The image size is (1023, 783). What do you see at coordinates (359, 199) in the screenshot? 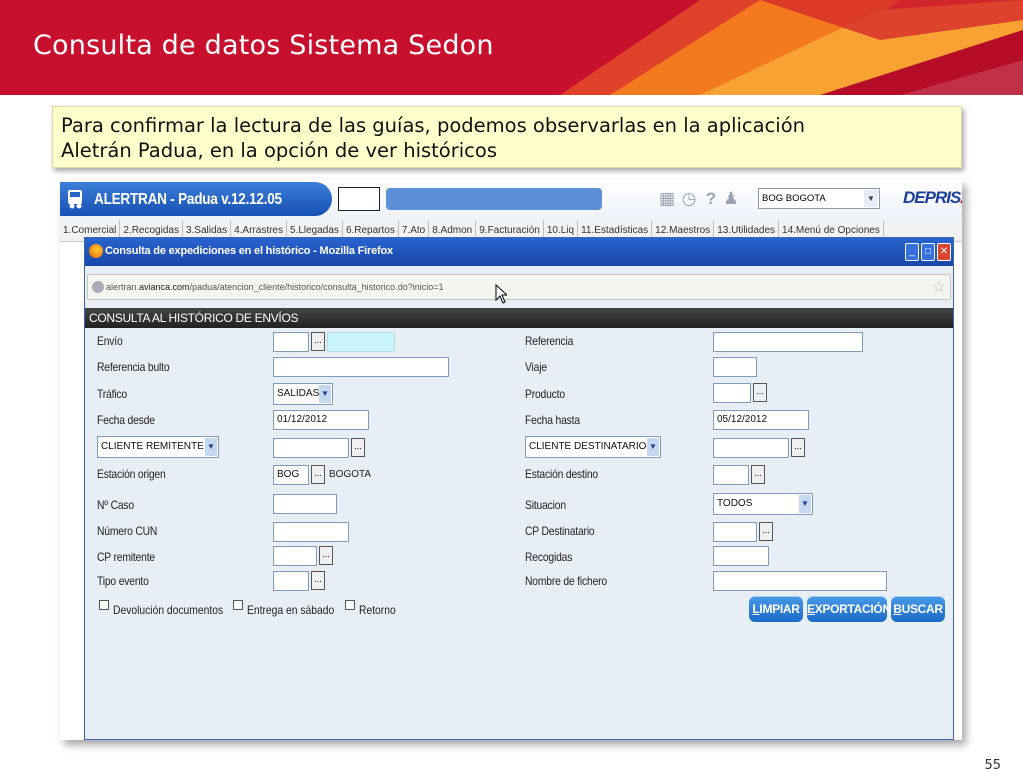
I see `quick-input` at bounding box center [359, 199].